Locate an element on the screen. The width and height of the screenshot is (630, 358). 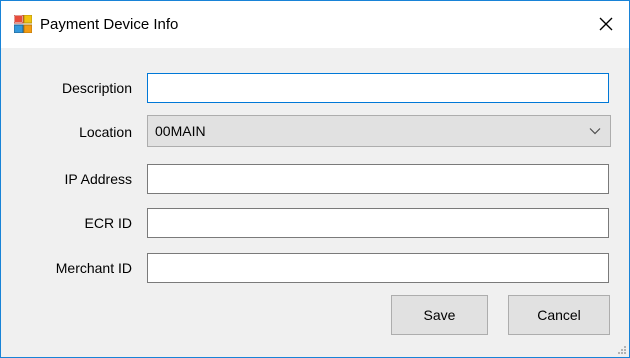
close-icon is located at coordinates (606, 24).